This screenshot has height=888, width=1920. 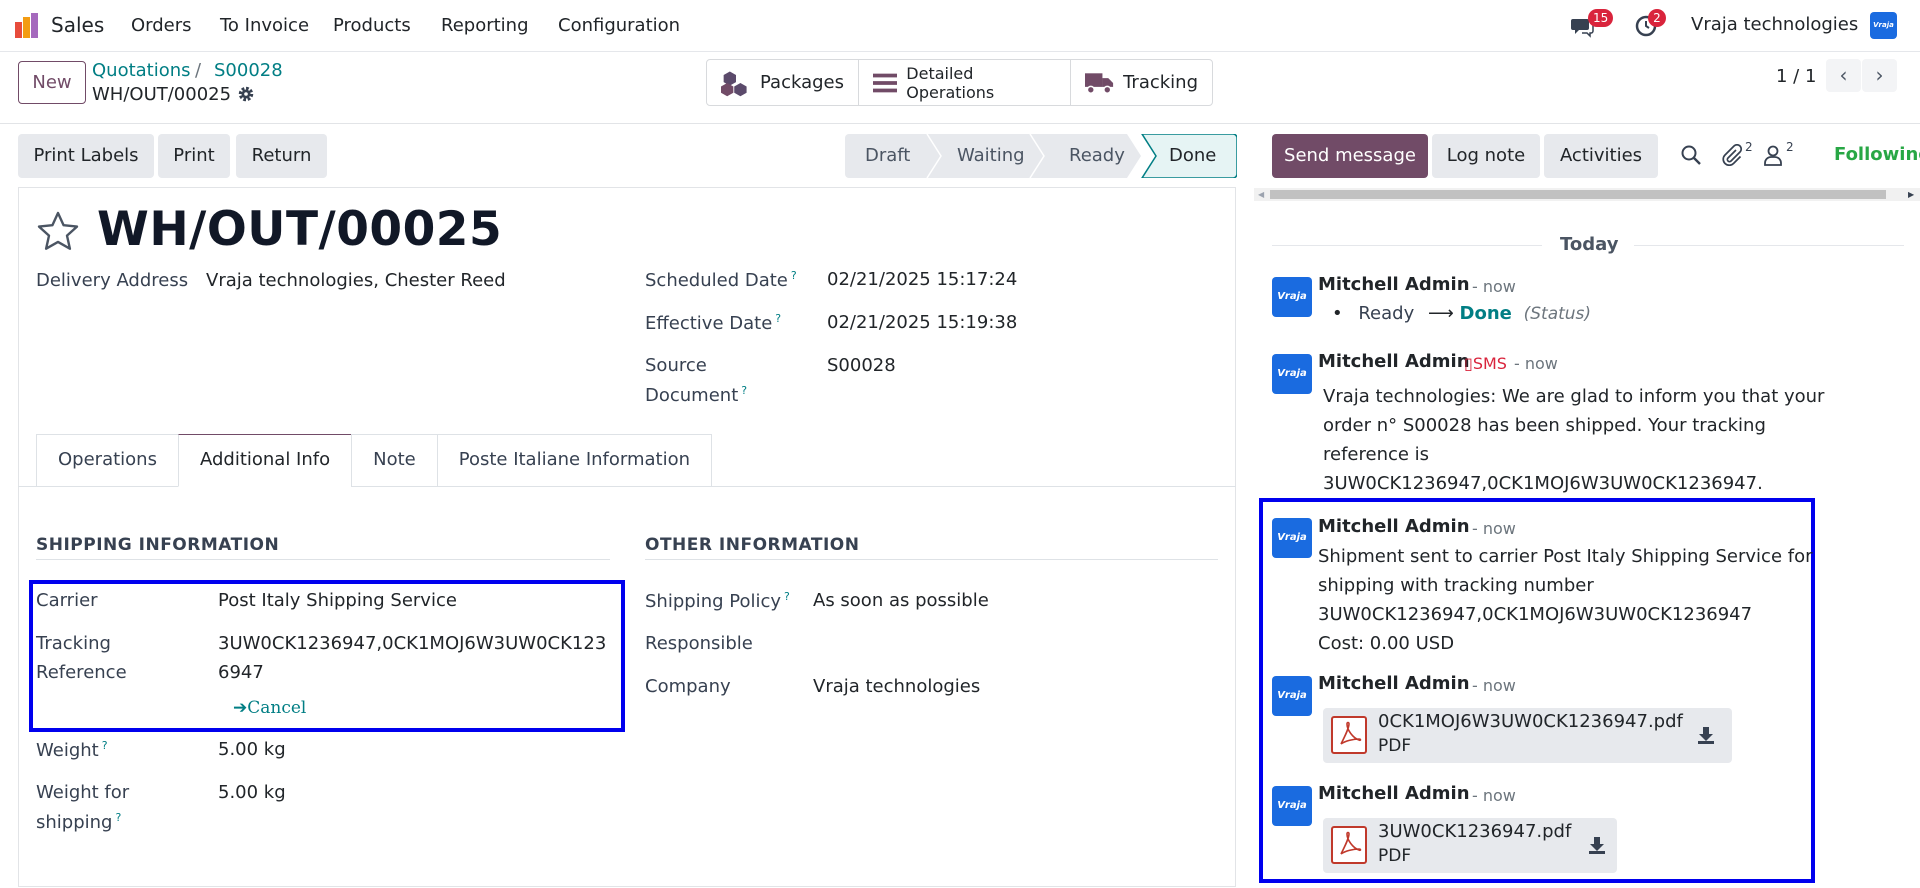 What do you see at coordinates (1732, 155) in the screenshot?
I see `paperclip-icon` at bounding box center [1732, 155].